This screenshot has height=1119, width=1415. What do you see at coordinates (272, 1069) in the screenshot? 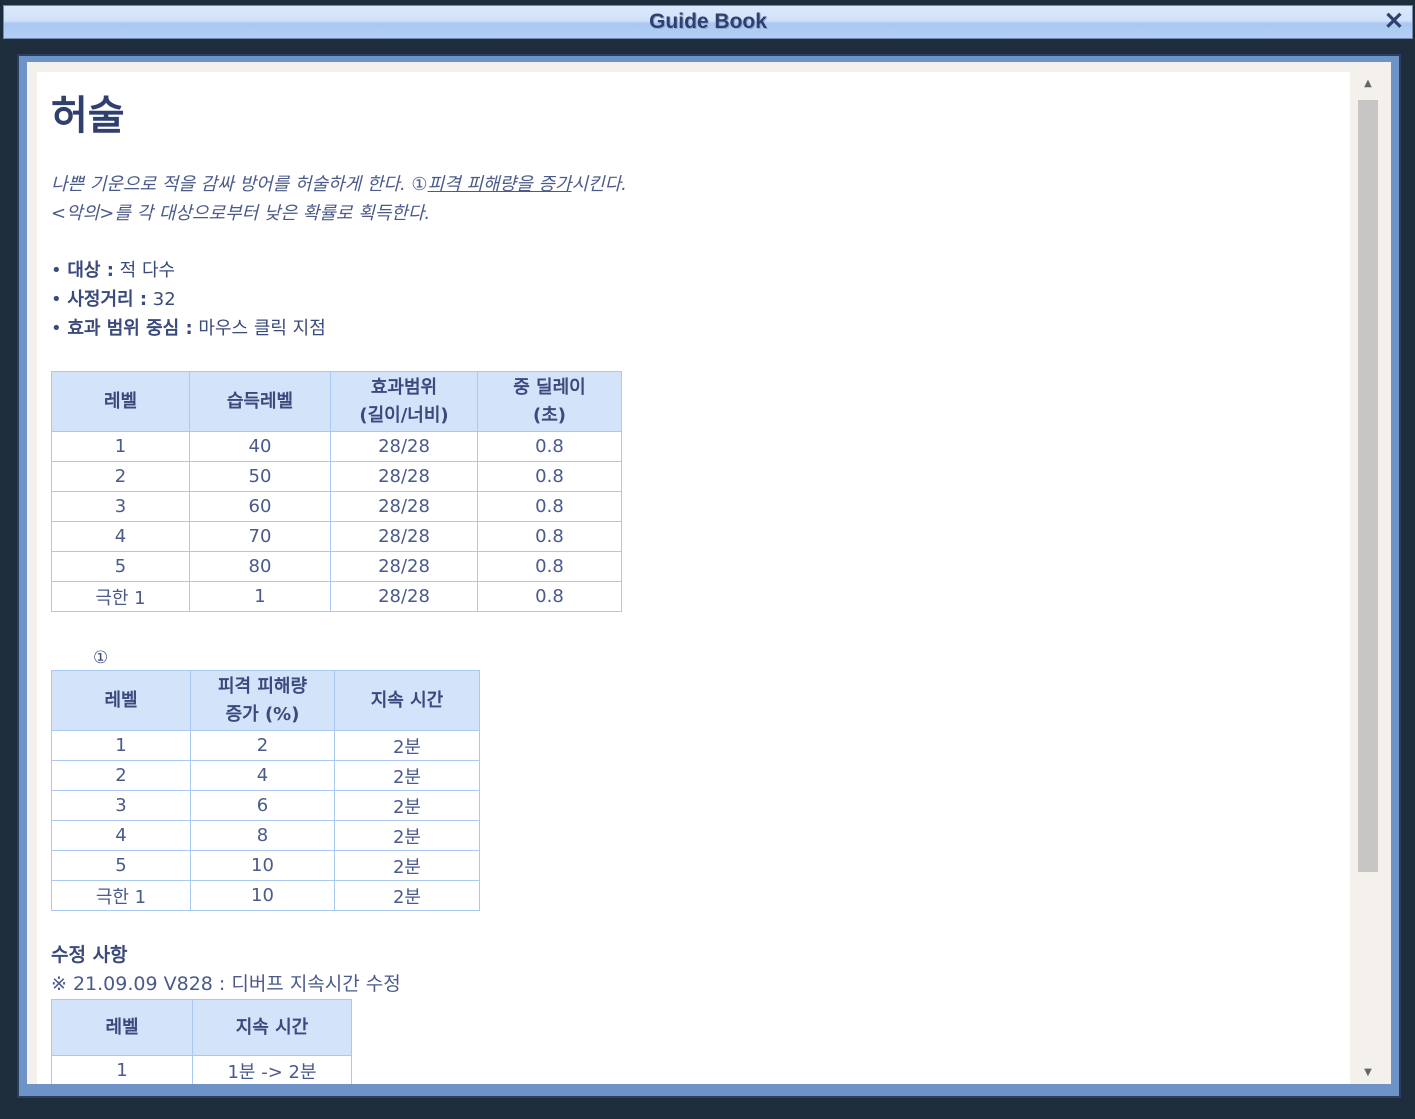
I see `table-cell: 1분 -> 2분` at bounding box center [272, 1069].